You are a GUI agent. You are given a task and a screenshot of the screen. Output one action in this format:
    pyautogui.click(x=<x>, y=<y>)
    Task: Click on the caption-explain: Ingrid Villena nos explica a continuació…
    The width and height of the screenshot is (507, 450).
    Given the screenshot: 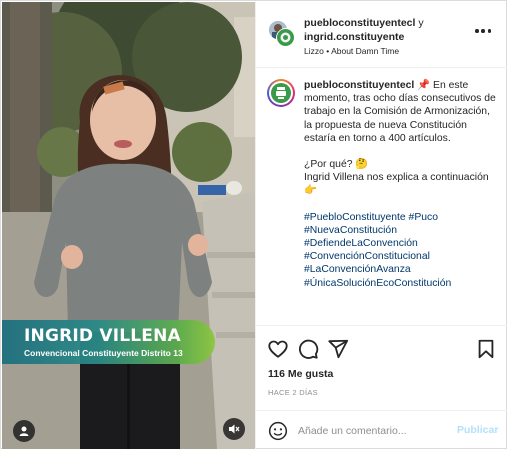 What is the action you would take?
    pyautogui.click(x=396, y=184)
    